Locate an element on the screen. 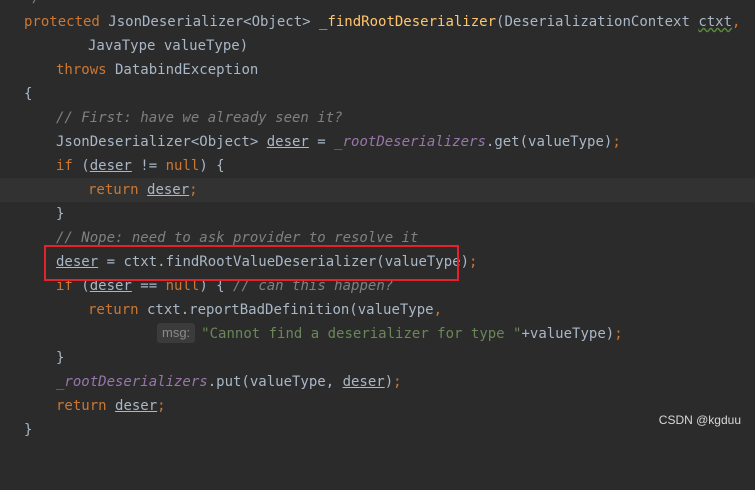 The height and width of the screenshot is (490, 755). var-type: JsonDeserializer<Object> is located at coordinates (161, 142).